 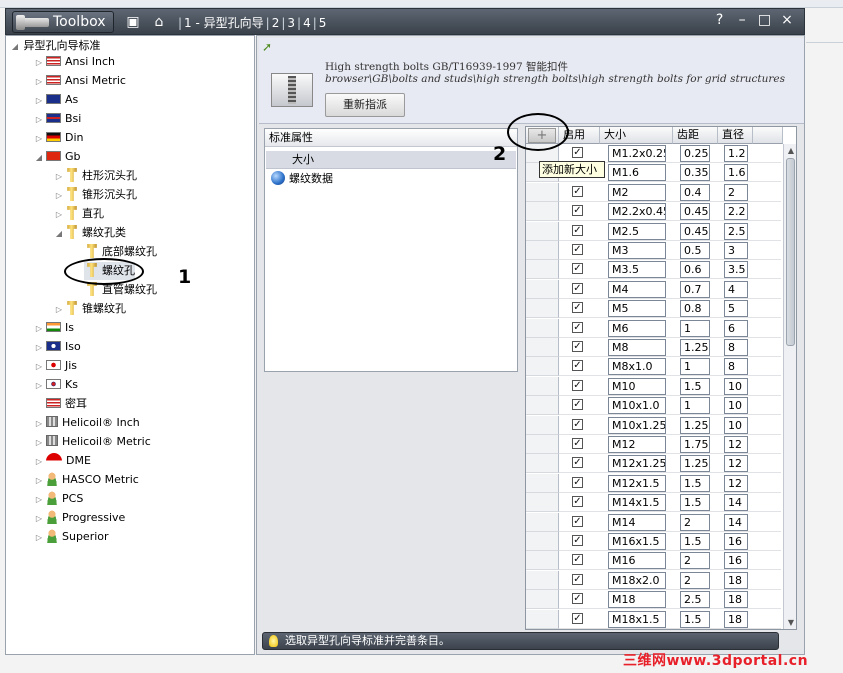 I want to click on tree-item-ansi-inch: ▷ Ansi Inch, so click(x=74, y=62).